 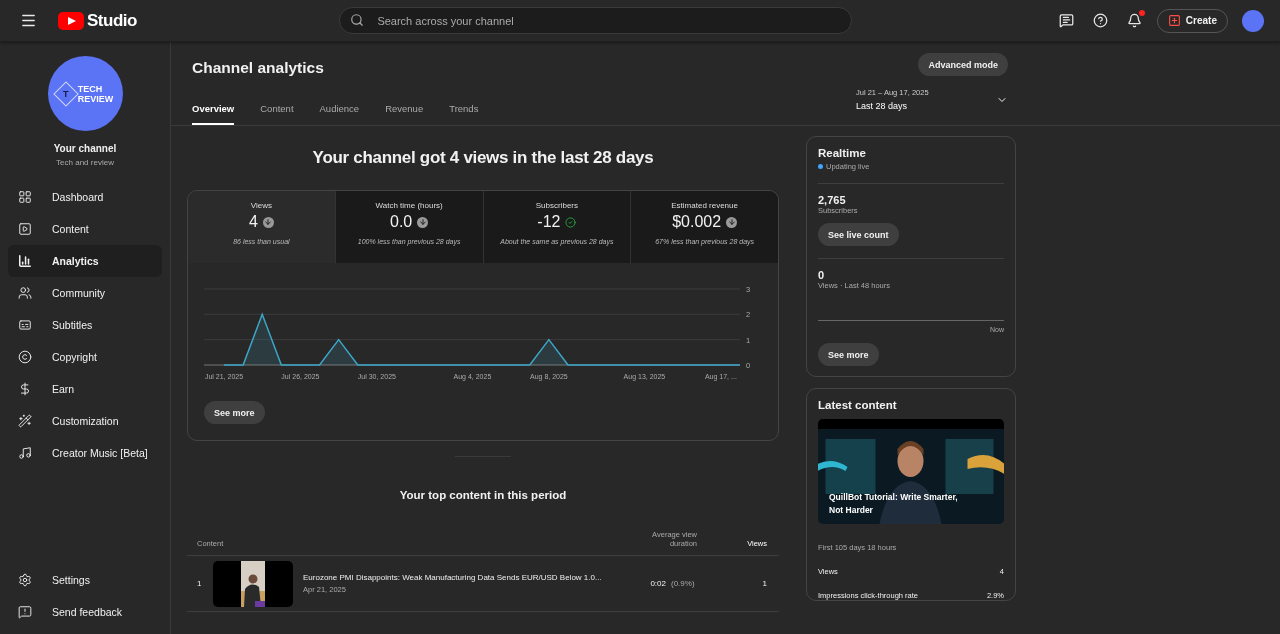 What do you see at coordinates (85, 261) in the screenshot?
I see `sidebar-item: Analytics` at bounding box center [85, 261].